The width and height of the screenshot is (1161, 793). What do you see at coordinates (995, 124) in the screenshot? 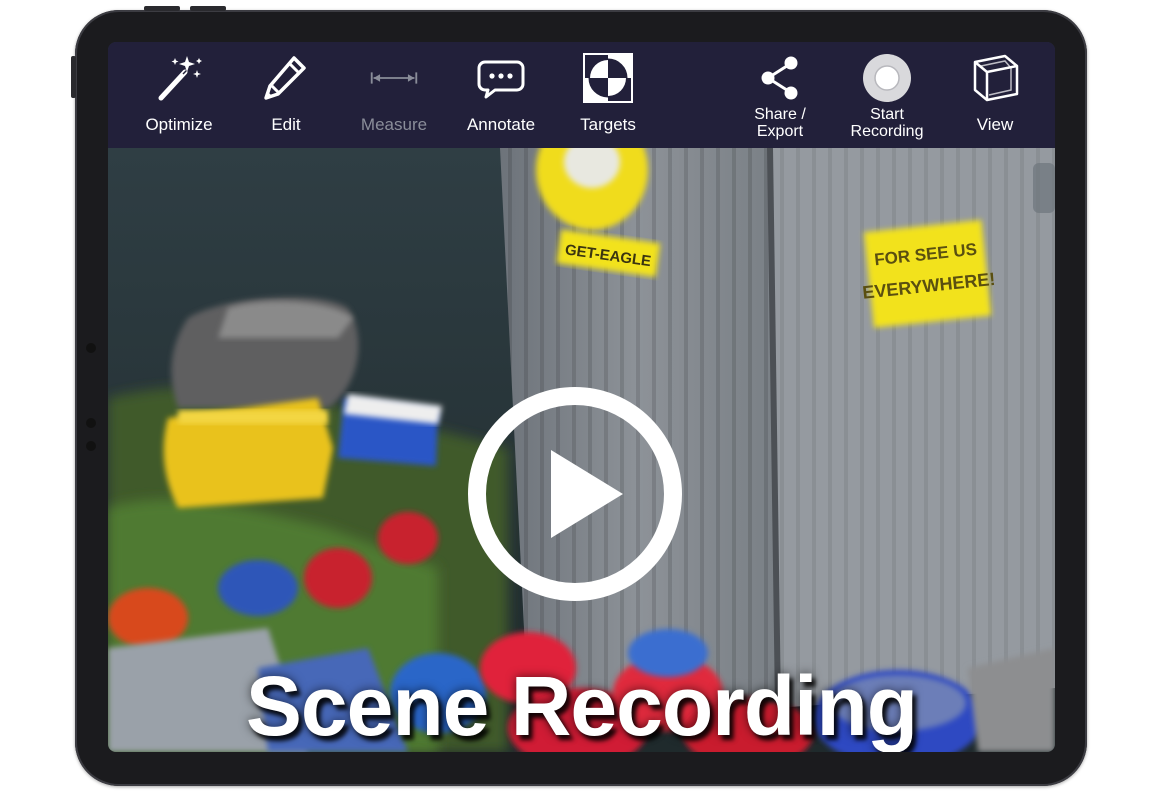
I see `view-label: View` at bounding box center [995, 124].